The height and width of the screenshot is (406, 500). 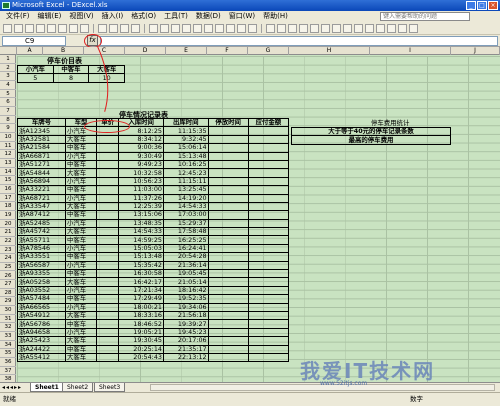 I want to click on record-cell: 浙A45742, so click(x=41, y=232).